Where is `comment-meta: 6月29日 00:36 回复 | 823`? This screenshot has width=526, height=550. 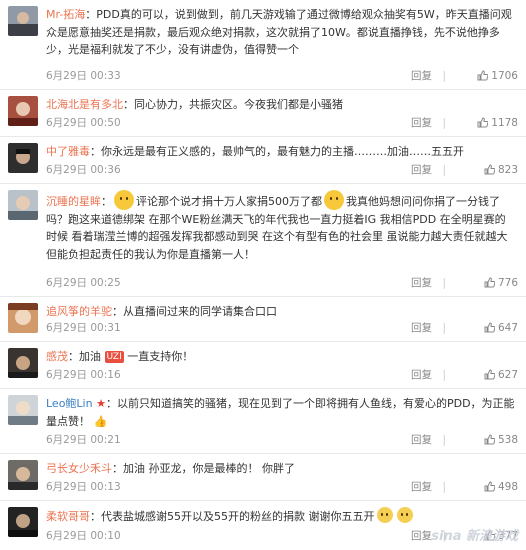 comment-meta: 6月29日 00:36 回复 | 823 is located at coordinates (282, 170).